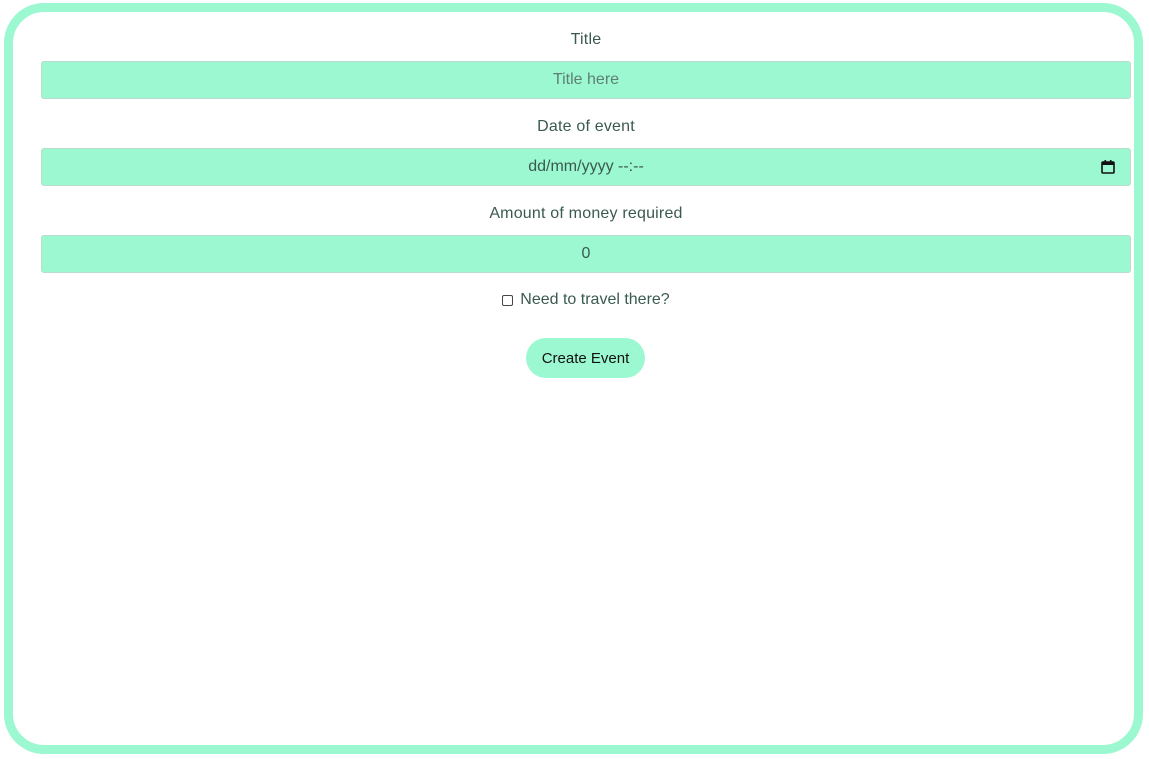 This screenshot has height=759, width=1149. What do you see at coordinates (586, 126) in the screenshot?
I see `date-label: Date of event` at bounding box center [586, 126].